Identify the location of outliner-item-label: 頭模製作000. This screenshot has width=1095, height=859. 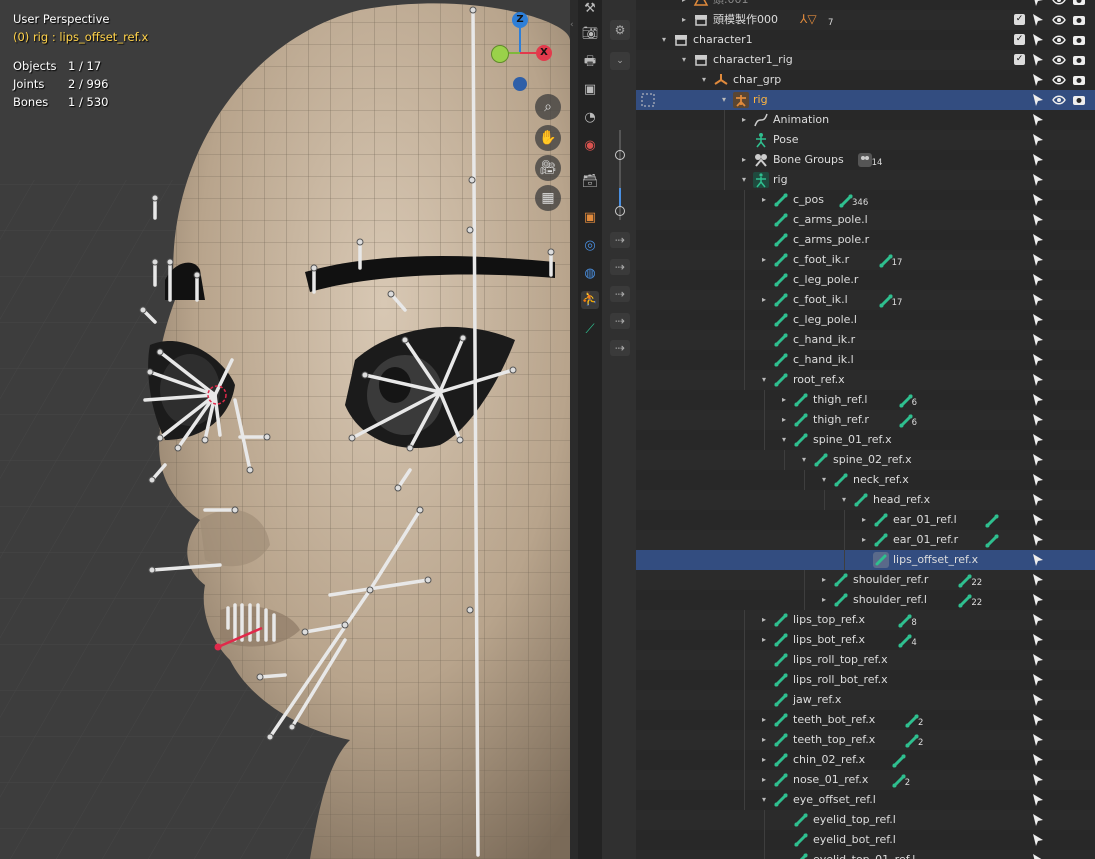
(745, 20).